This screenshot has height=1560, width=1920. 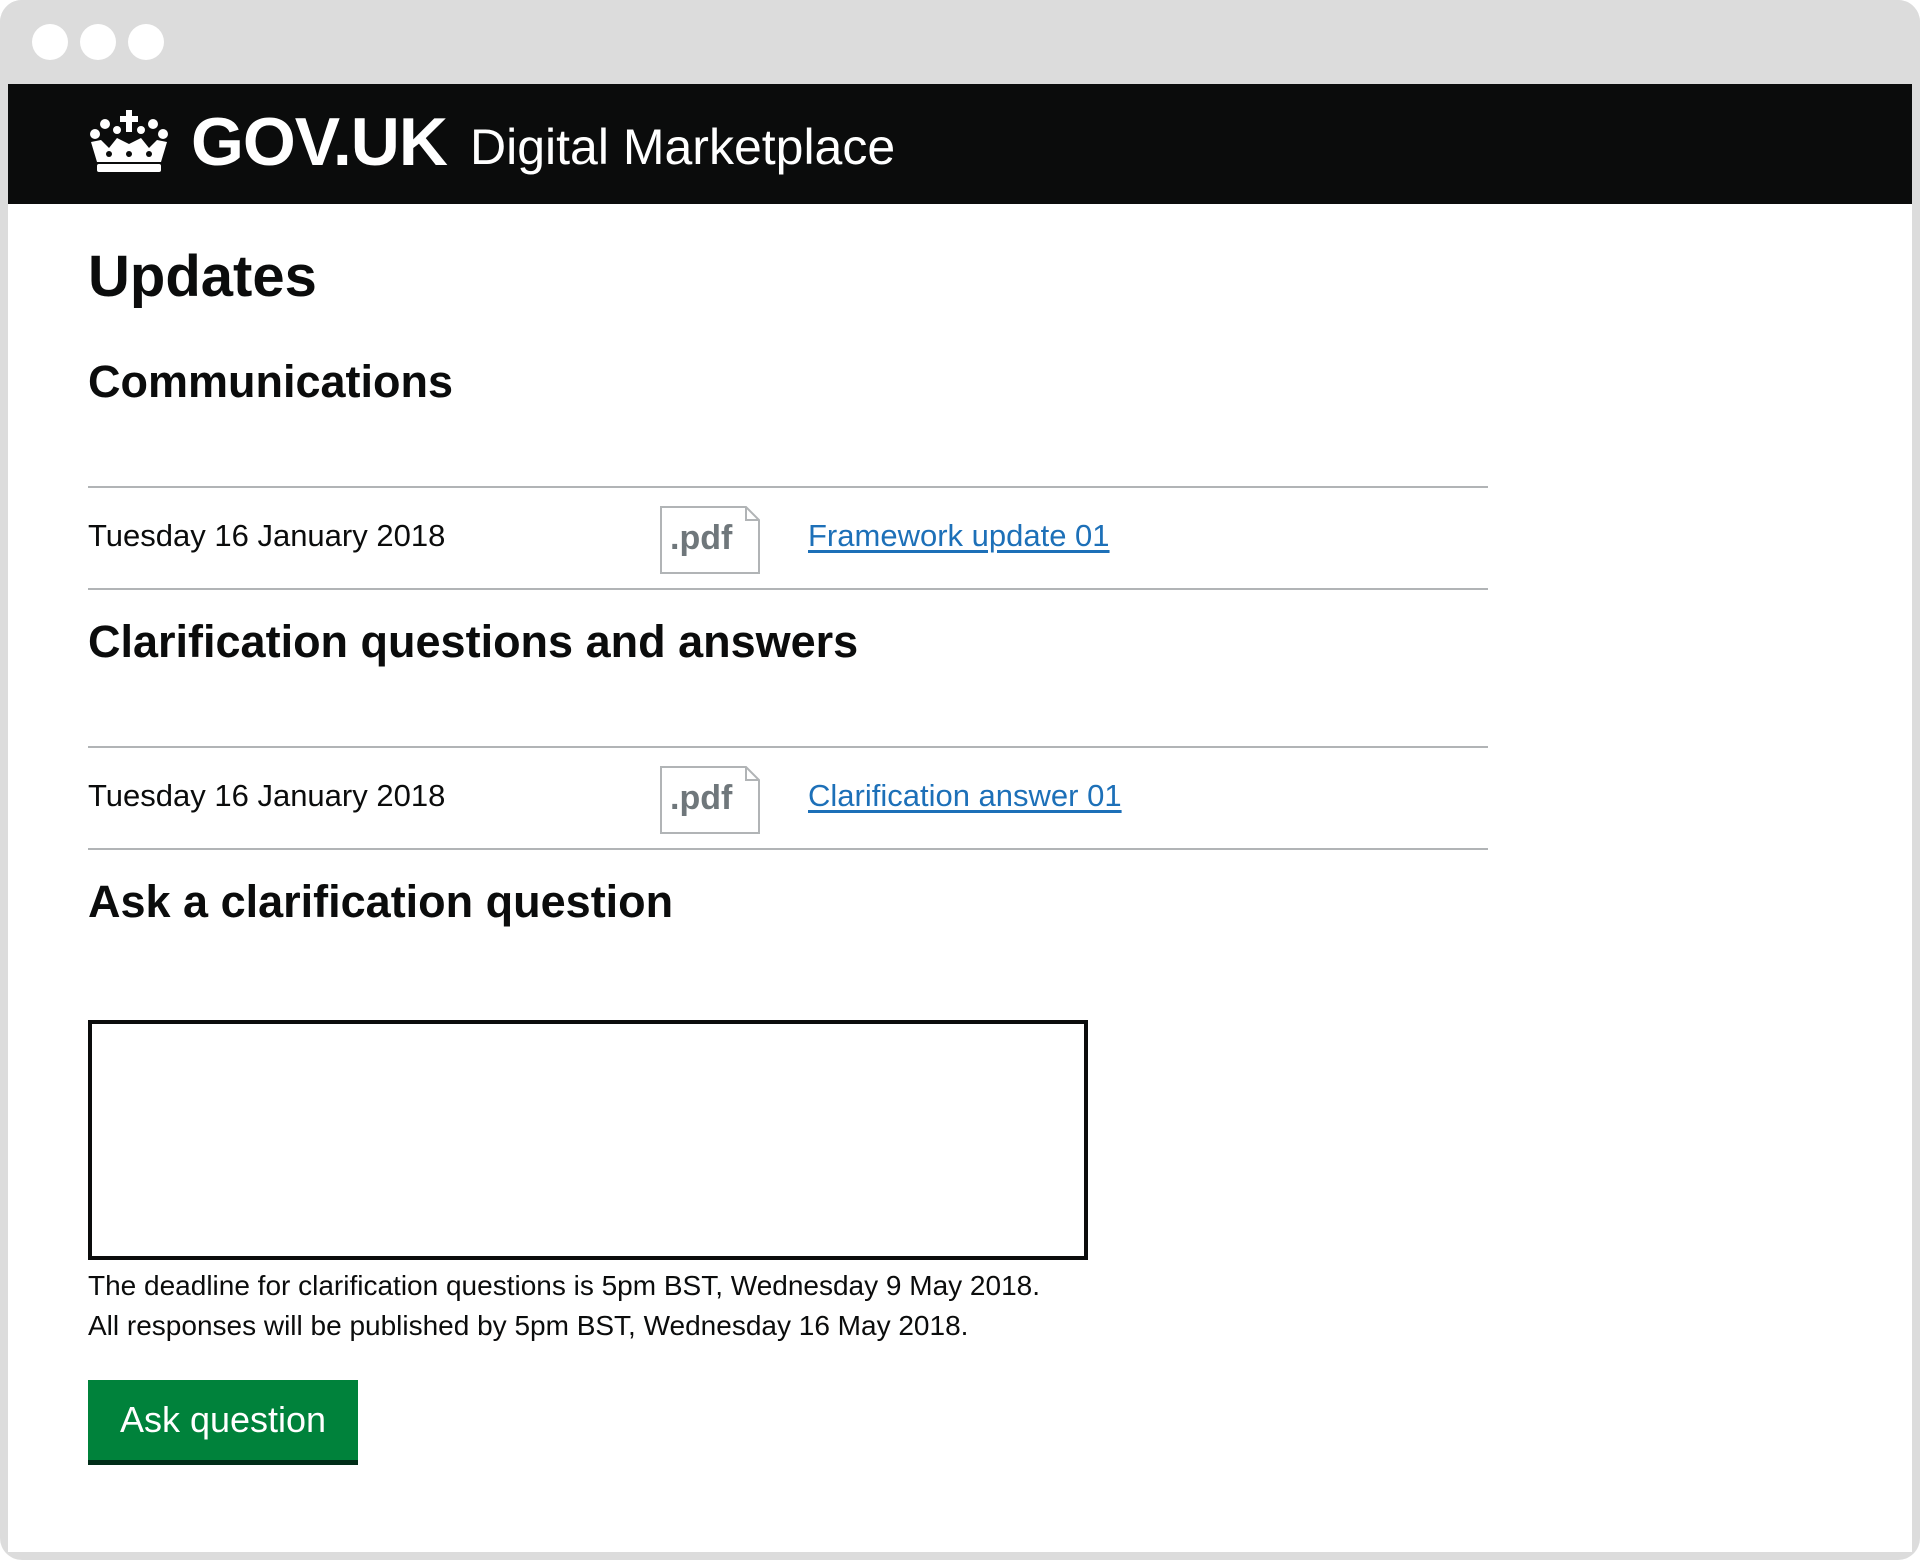 What do you see at coordinates (965, 796) in the screenshot?
I see `clarification-answer-link: Clarification answer 01` at bounding box center [965, 796].